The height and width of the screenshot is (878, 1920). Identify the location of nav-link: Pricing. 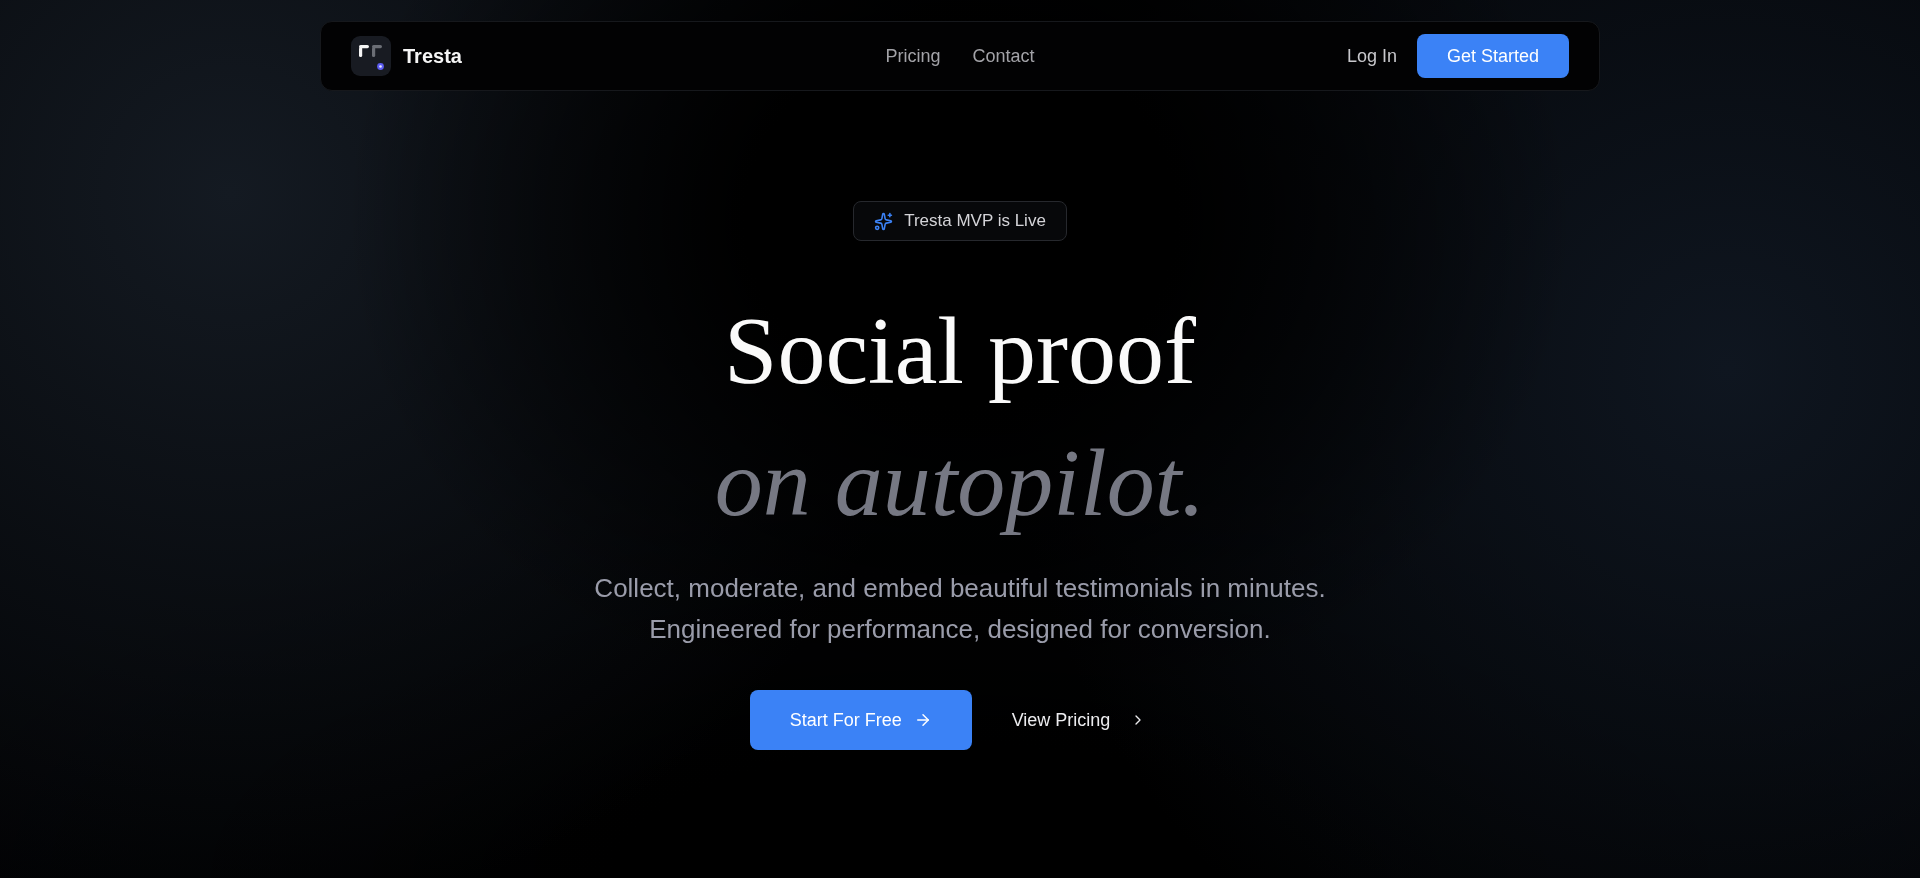
(913, 56).